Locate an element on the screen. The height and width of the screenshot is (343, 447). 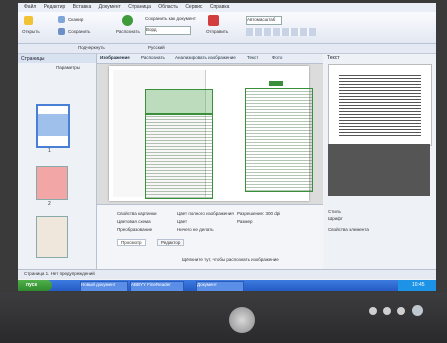
monitor-bottom-bezel is located at coordinates (223, 318).